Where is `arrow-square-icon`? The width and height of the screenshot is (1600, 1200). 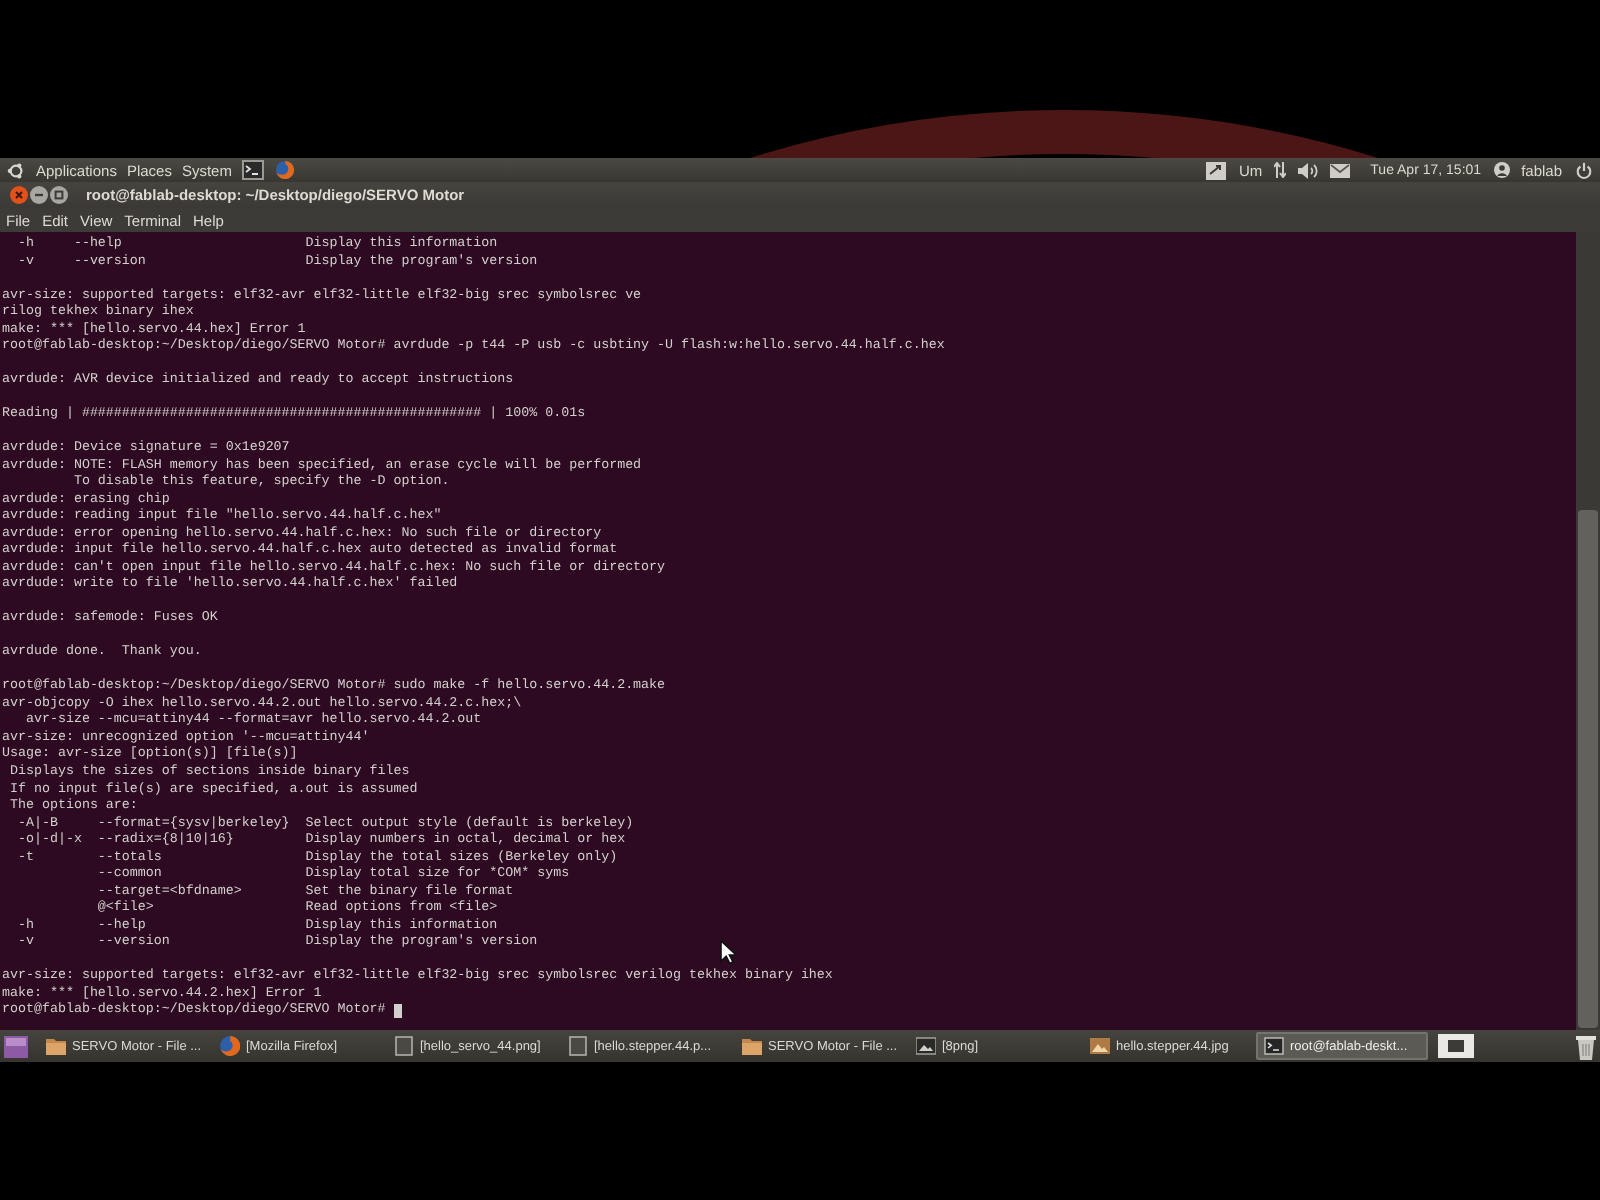
arrow-square-icon is located at coordinates (1216, 170).